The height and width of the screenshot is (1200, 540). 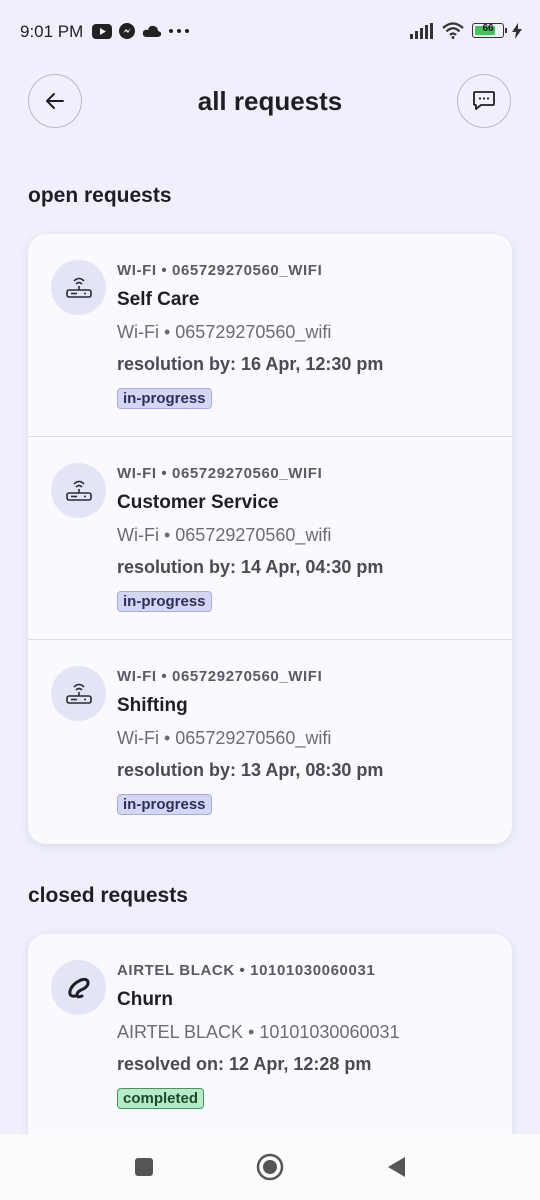 I want to click on back-nav-button, so click(x=396, y=1167).